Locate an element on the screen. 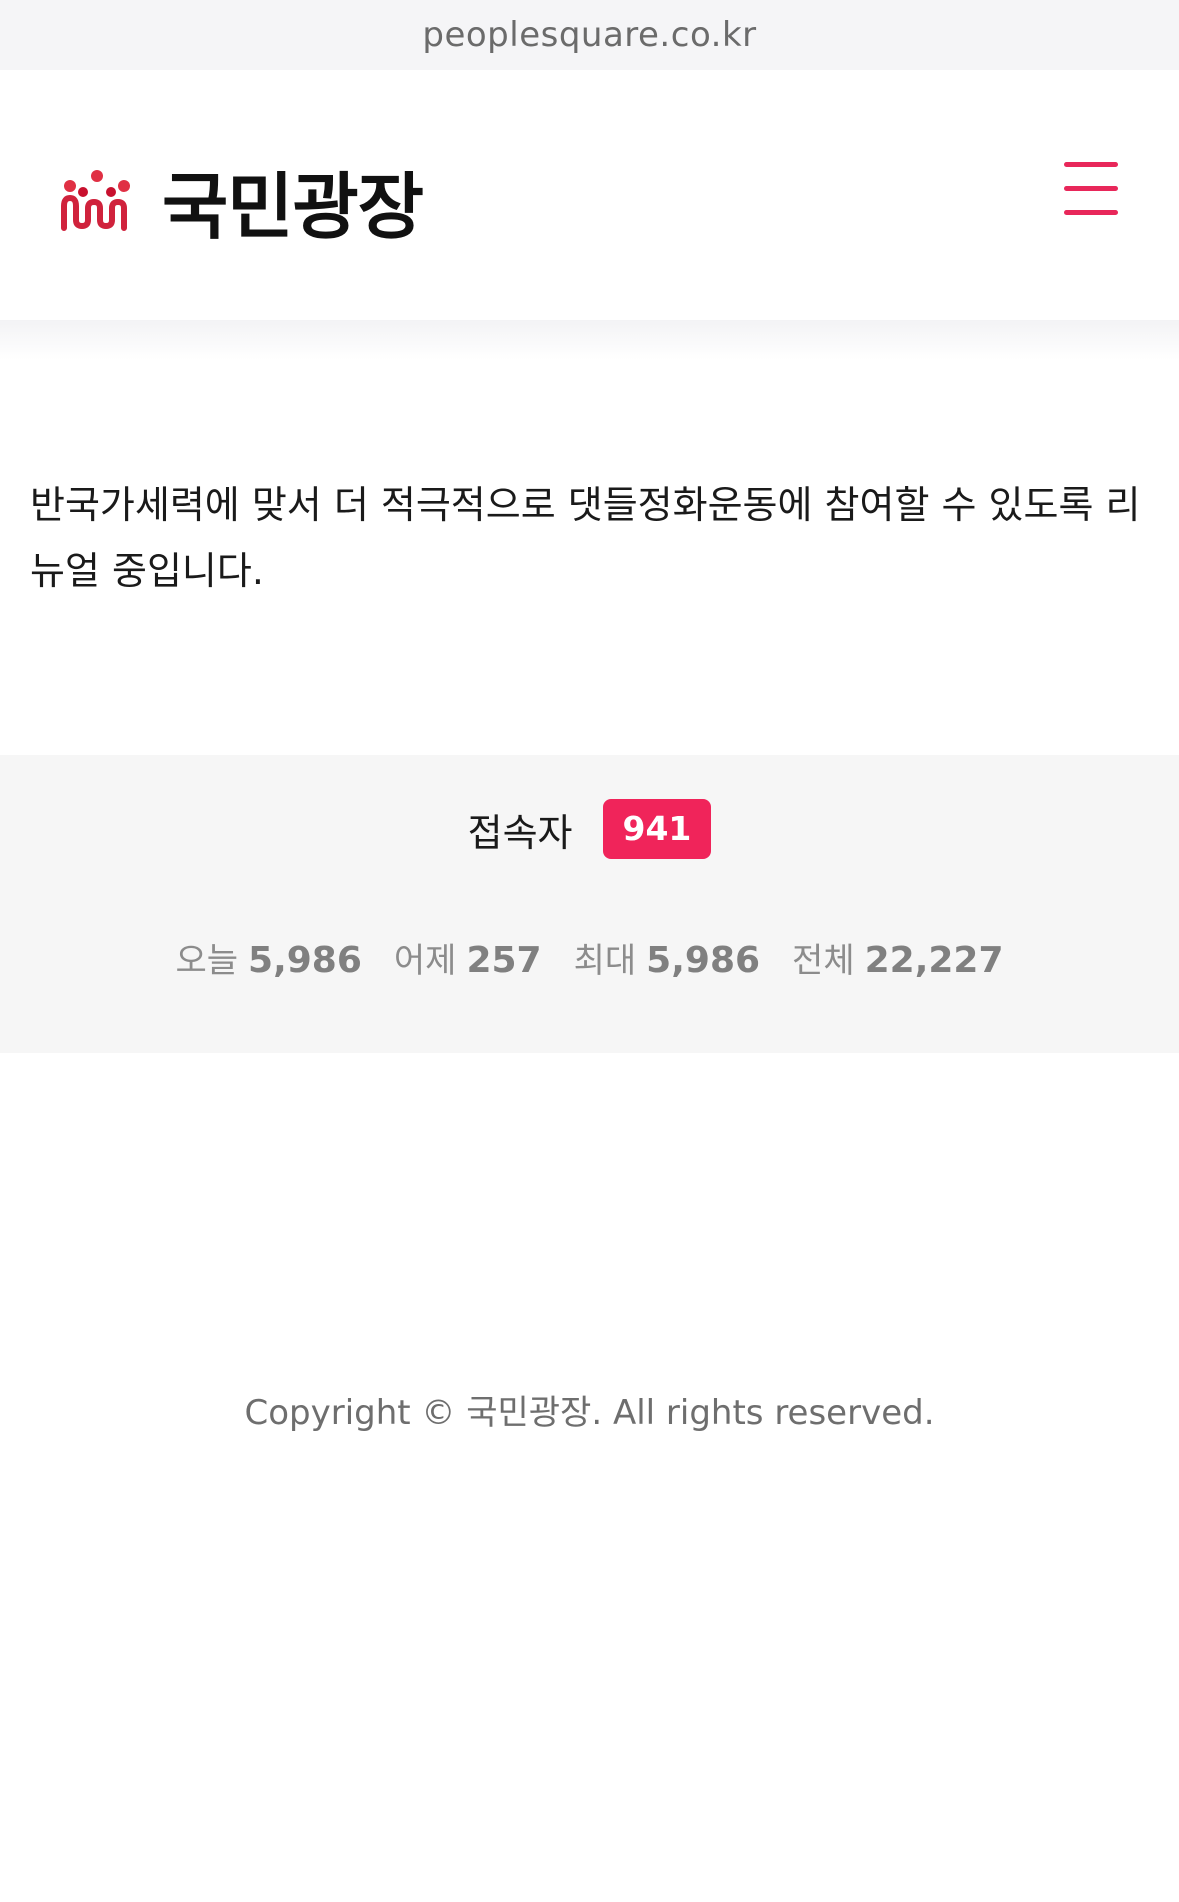 The height and width of the screenshot is (1902, 1179). site-title: 국민광장 is located at coordinates (293, 207).